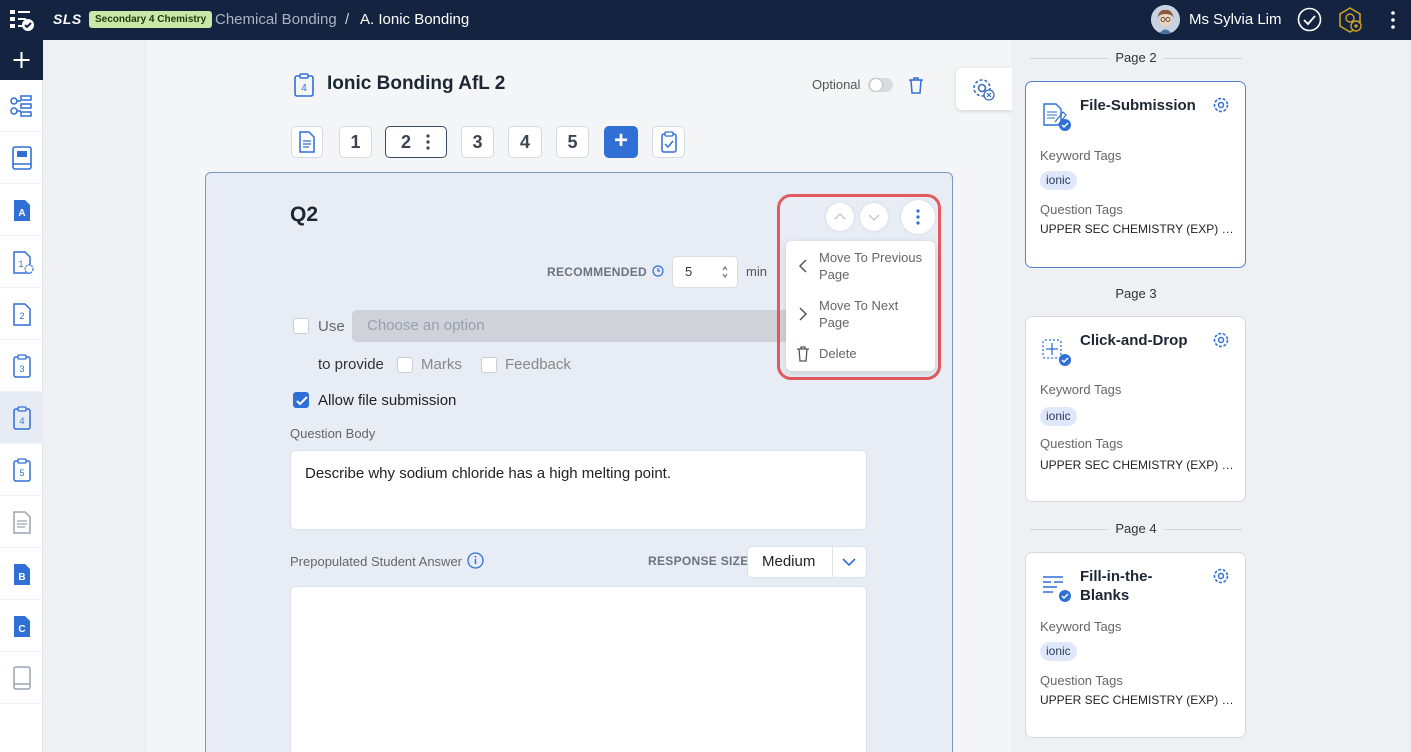  I want to click on page-label: Page 4, so click(1136, 528).